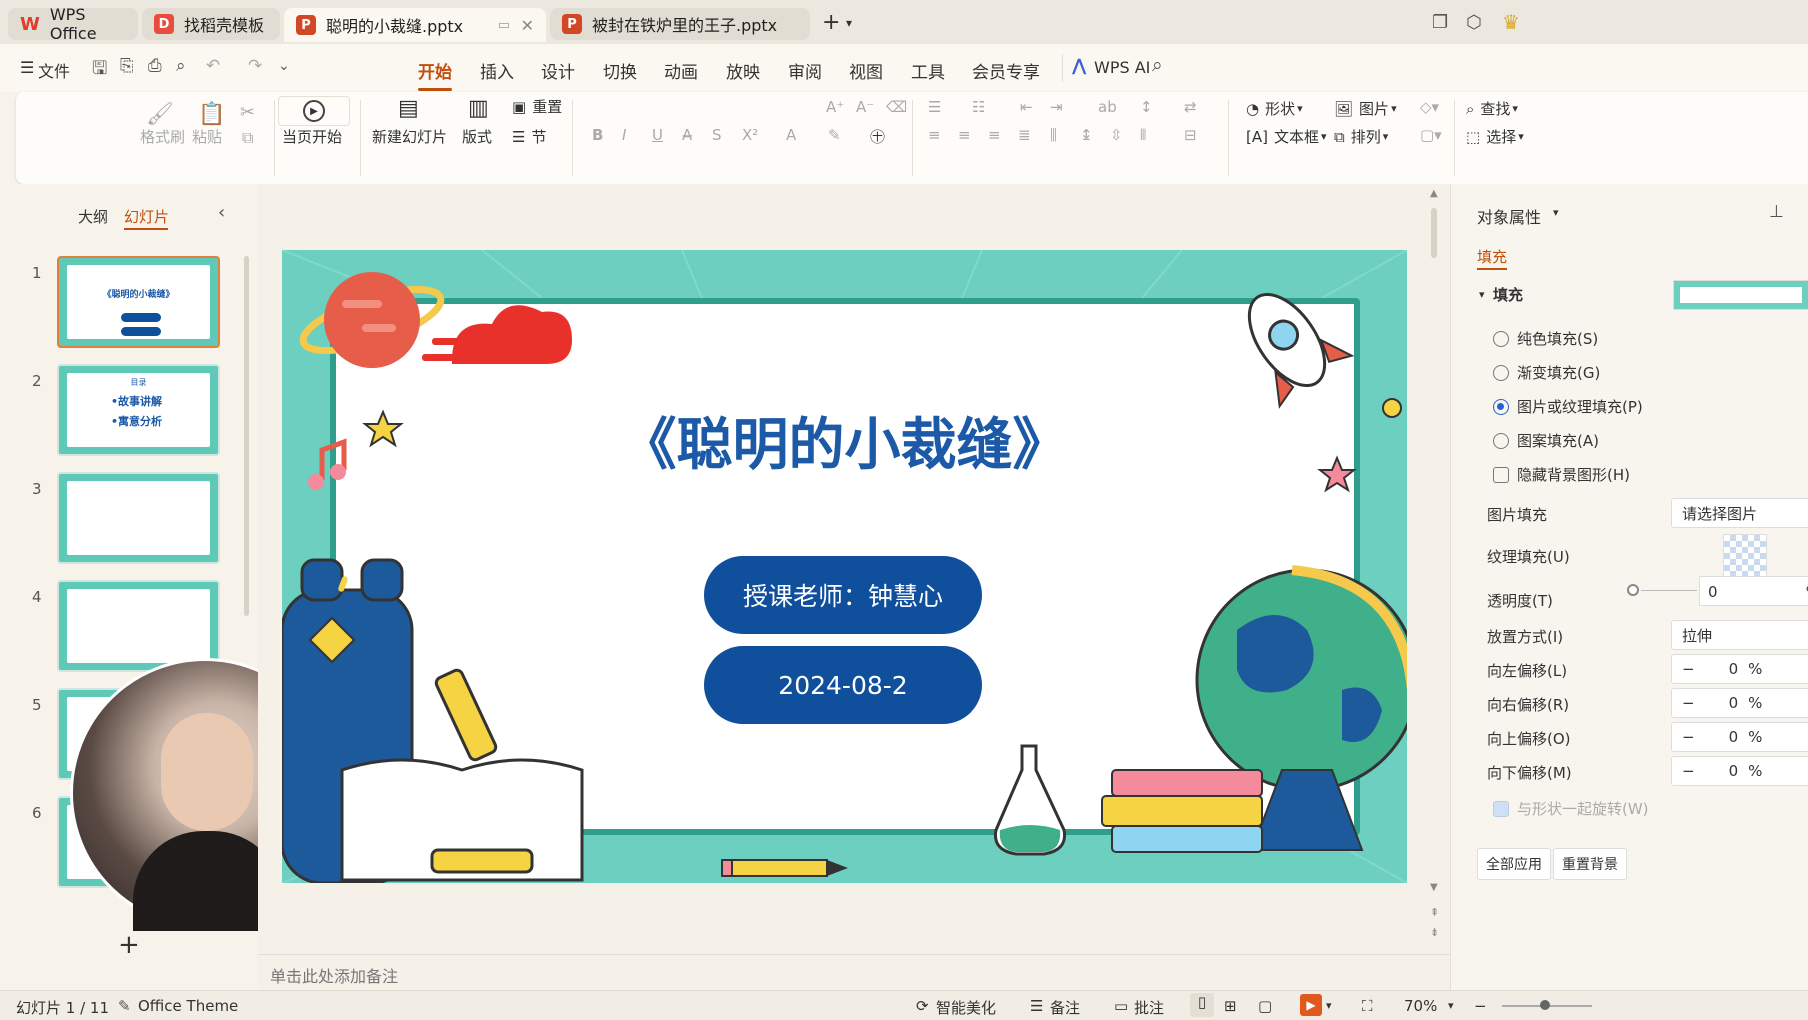 The height and width of the screenshot is (1020, 1808). I want to click on distribute-icon: ⫼, so click(1053, 135).